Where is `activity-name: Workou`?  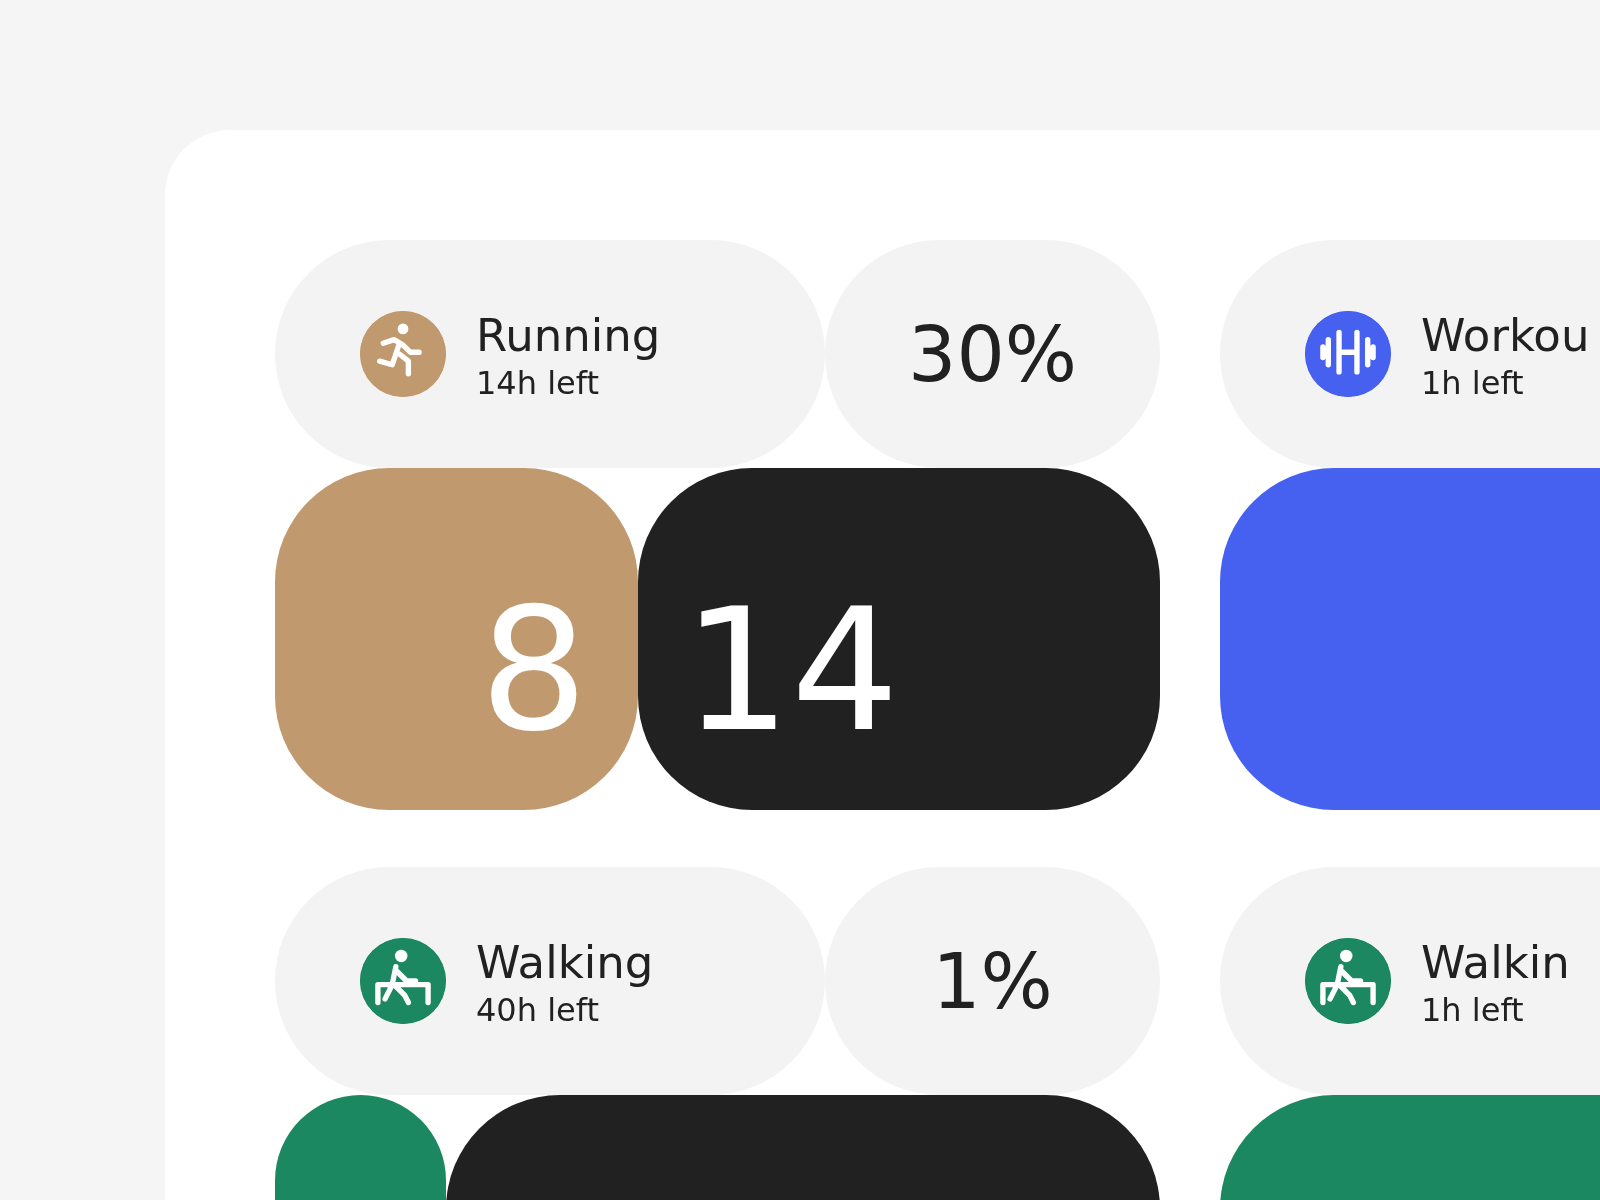 activity-name: Workou is located at coordinates (1505, 336).